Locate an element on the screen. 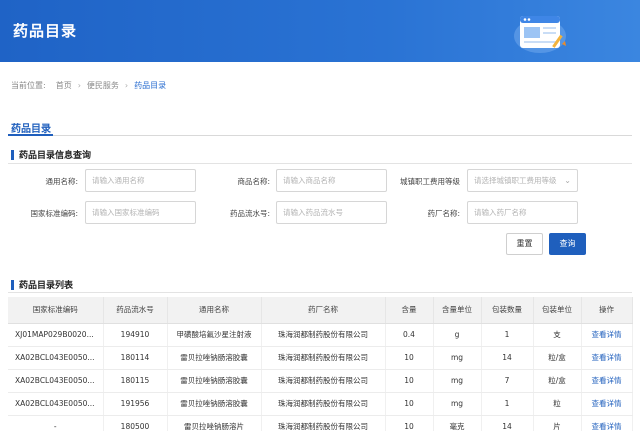  cell-national-code: - is located at coordinates (56, 423).